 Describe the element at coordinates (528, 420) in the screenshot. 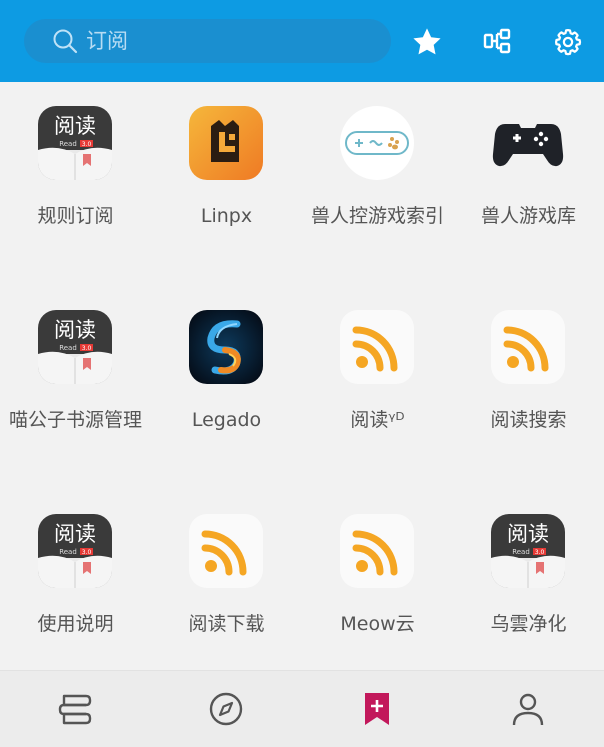

I see `source-label: 阅读搜索` at that location.